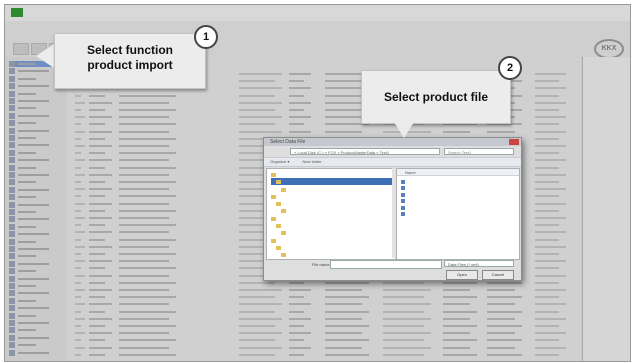  I want to click on file-name-input, so click(386, 264).